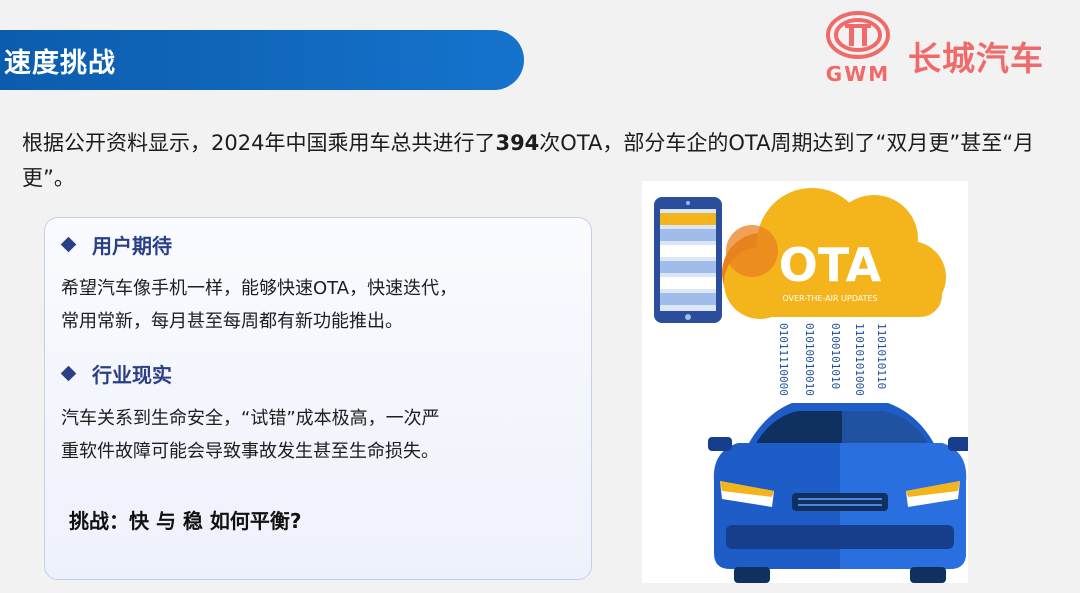 The image size is (1080, 593). What do you see at coordinates (840, 493) in the screenshot?
I see `car-icon` at bounding box center [840, 493].